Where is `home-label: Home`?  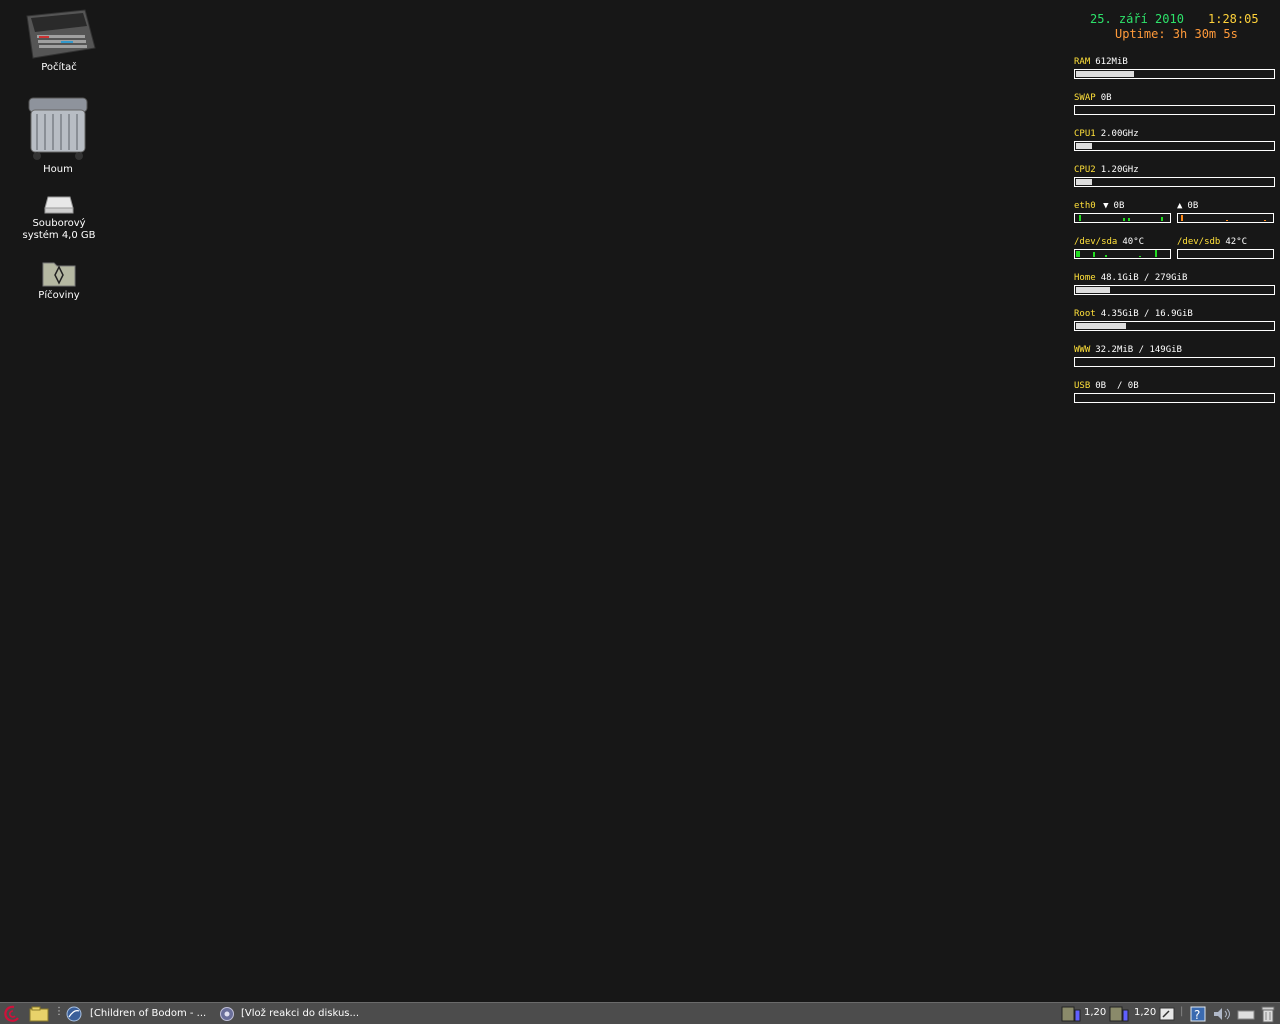 home-label: Home is located at coordinates (1085, 278).